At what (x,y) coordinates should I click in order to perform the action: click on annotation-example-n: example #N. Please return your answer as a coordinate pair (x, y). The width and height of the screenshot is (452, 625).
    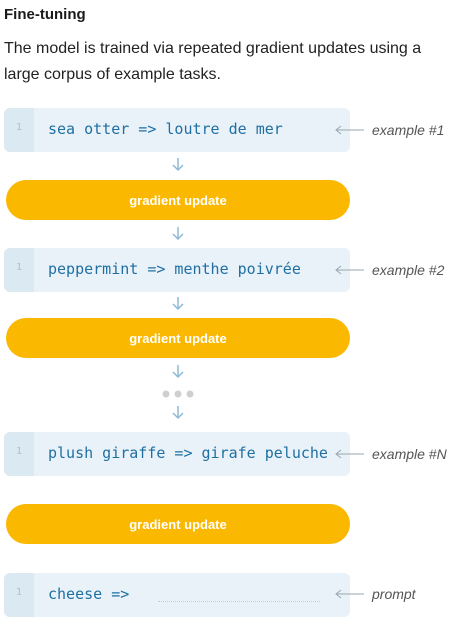
    Looking at the image, I should click on (390, 454).